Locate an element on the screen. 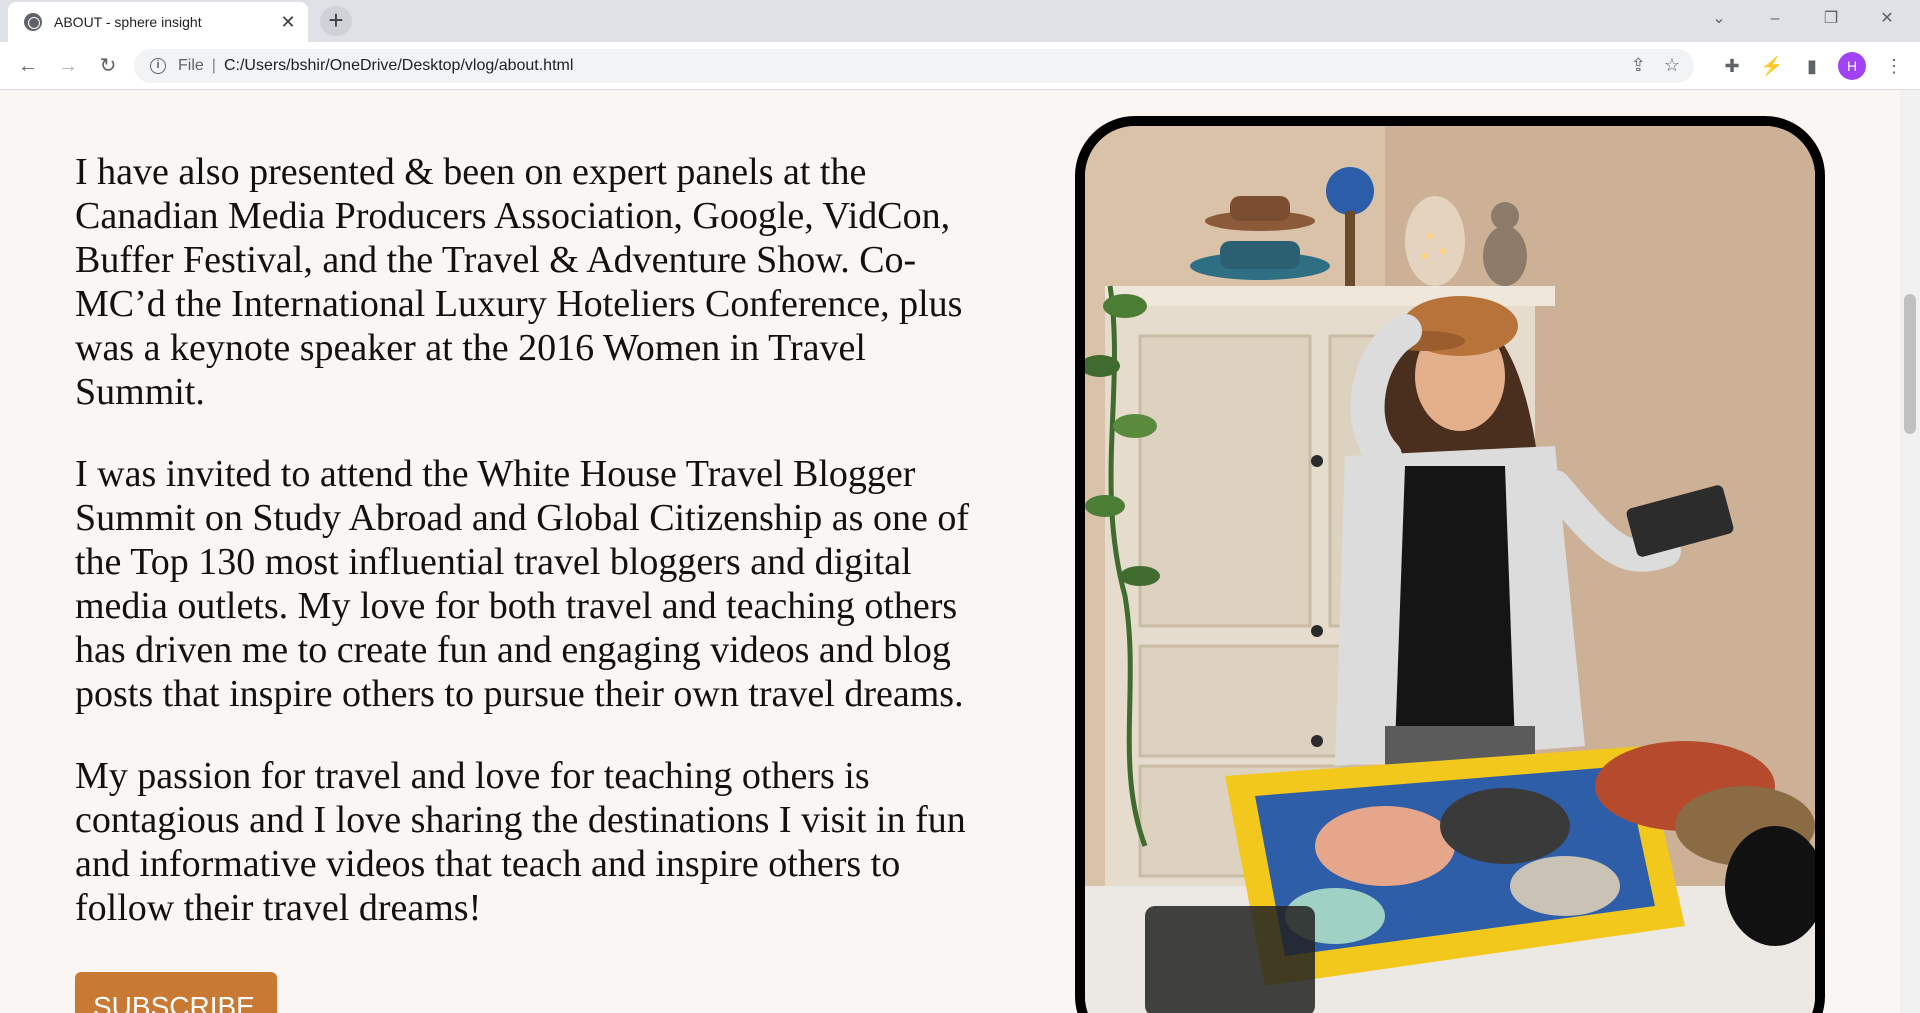 This screenshot has width=1920, height=1013. extension-icon: ⚡ is located at coordinates (1772, 66).